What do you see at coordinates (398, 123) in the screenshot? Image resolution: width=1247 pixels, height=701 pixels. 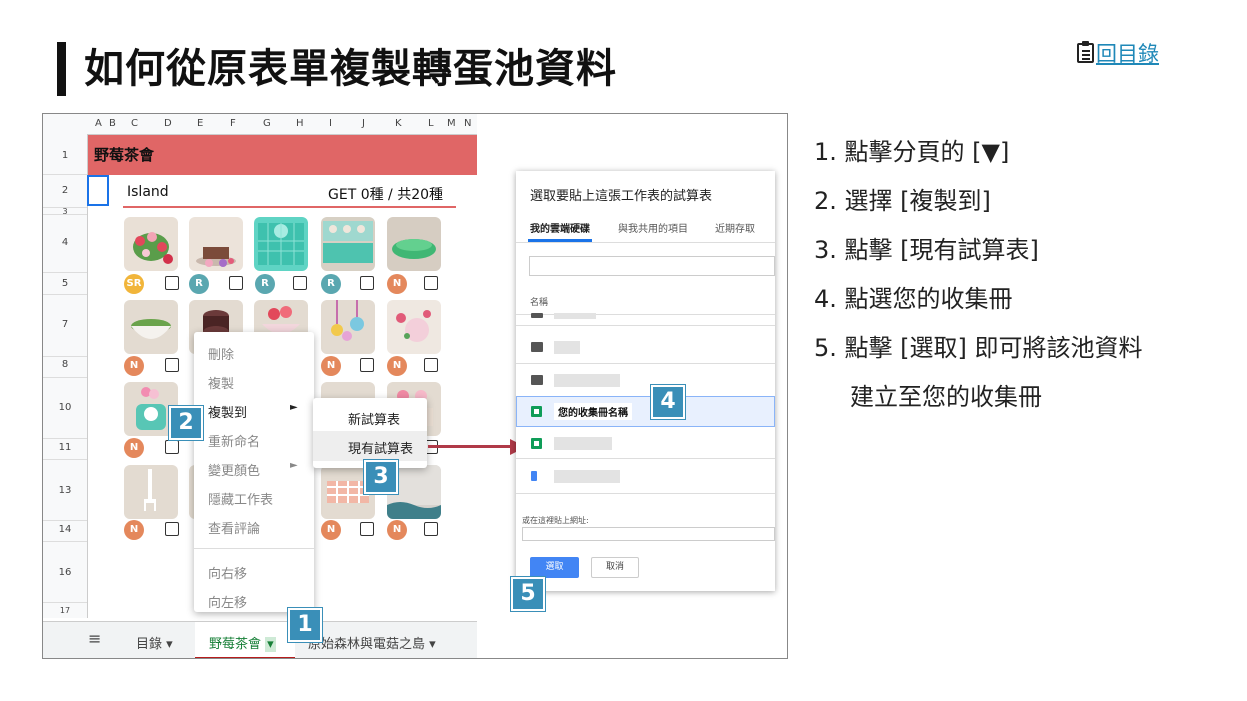 I see `col-k: K` at bounding box center [398, 123].